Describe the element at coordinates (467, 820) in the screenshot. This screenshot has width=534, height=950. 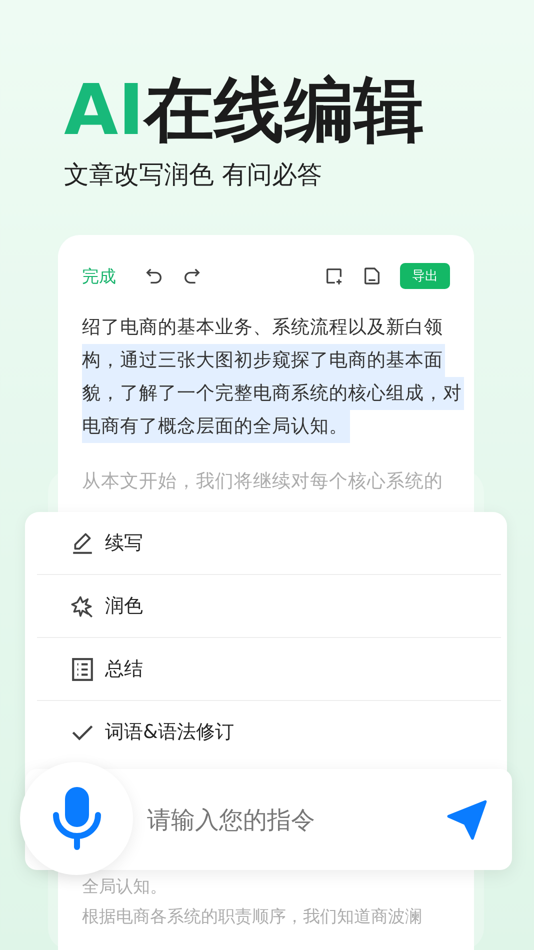
I see `send-icon` at that location.